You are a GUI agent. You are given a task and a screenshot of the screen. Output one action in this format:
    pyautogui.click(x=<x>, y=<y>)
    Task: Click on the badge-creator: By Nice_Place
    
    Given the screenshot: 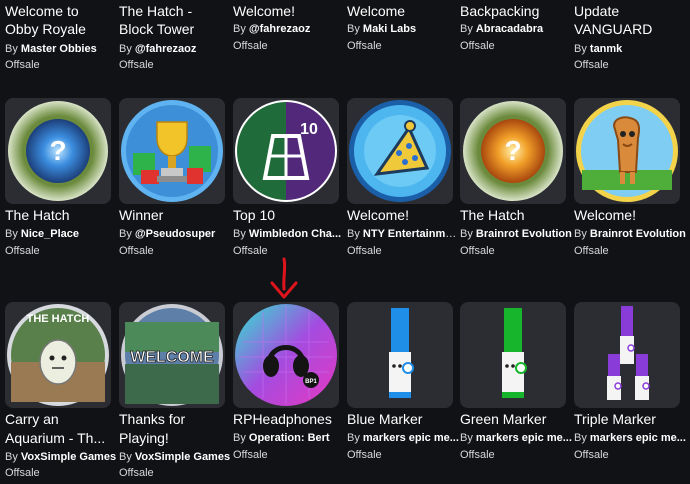 What is the action you would take?
    pyautogui.click(x=61, y=234)
    